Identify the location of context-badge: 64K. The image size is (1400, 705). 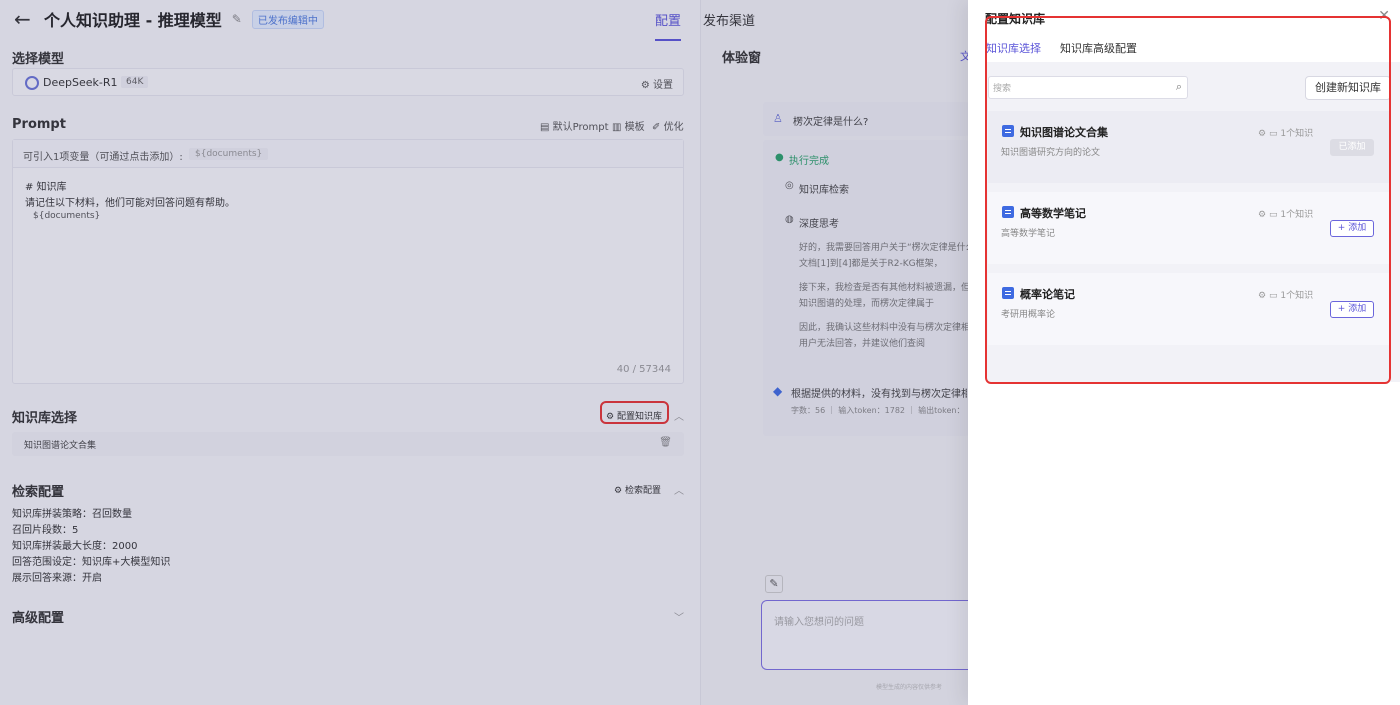
(135, 82).